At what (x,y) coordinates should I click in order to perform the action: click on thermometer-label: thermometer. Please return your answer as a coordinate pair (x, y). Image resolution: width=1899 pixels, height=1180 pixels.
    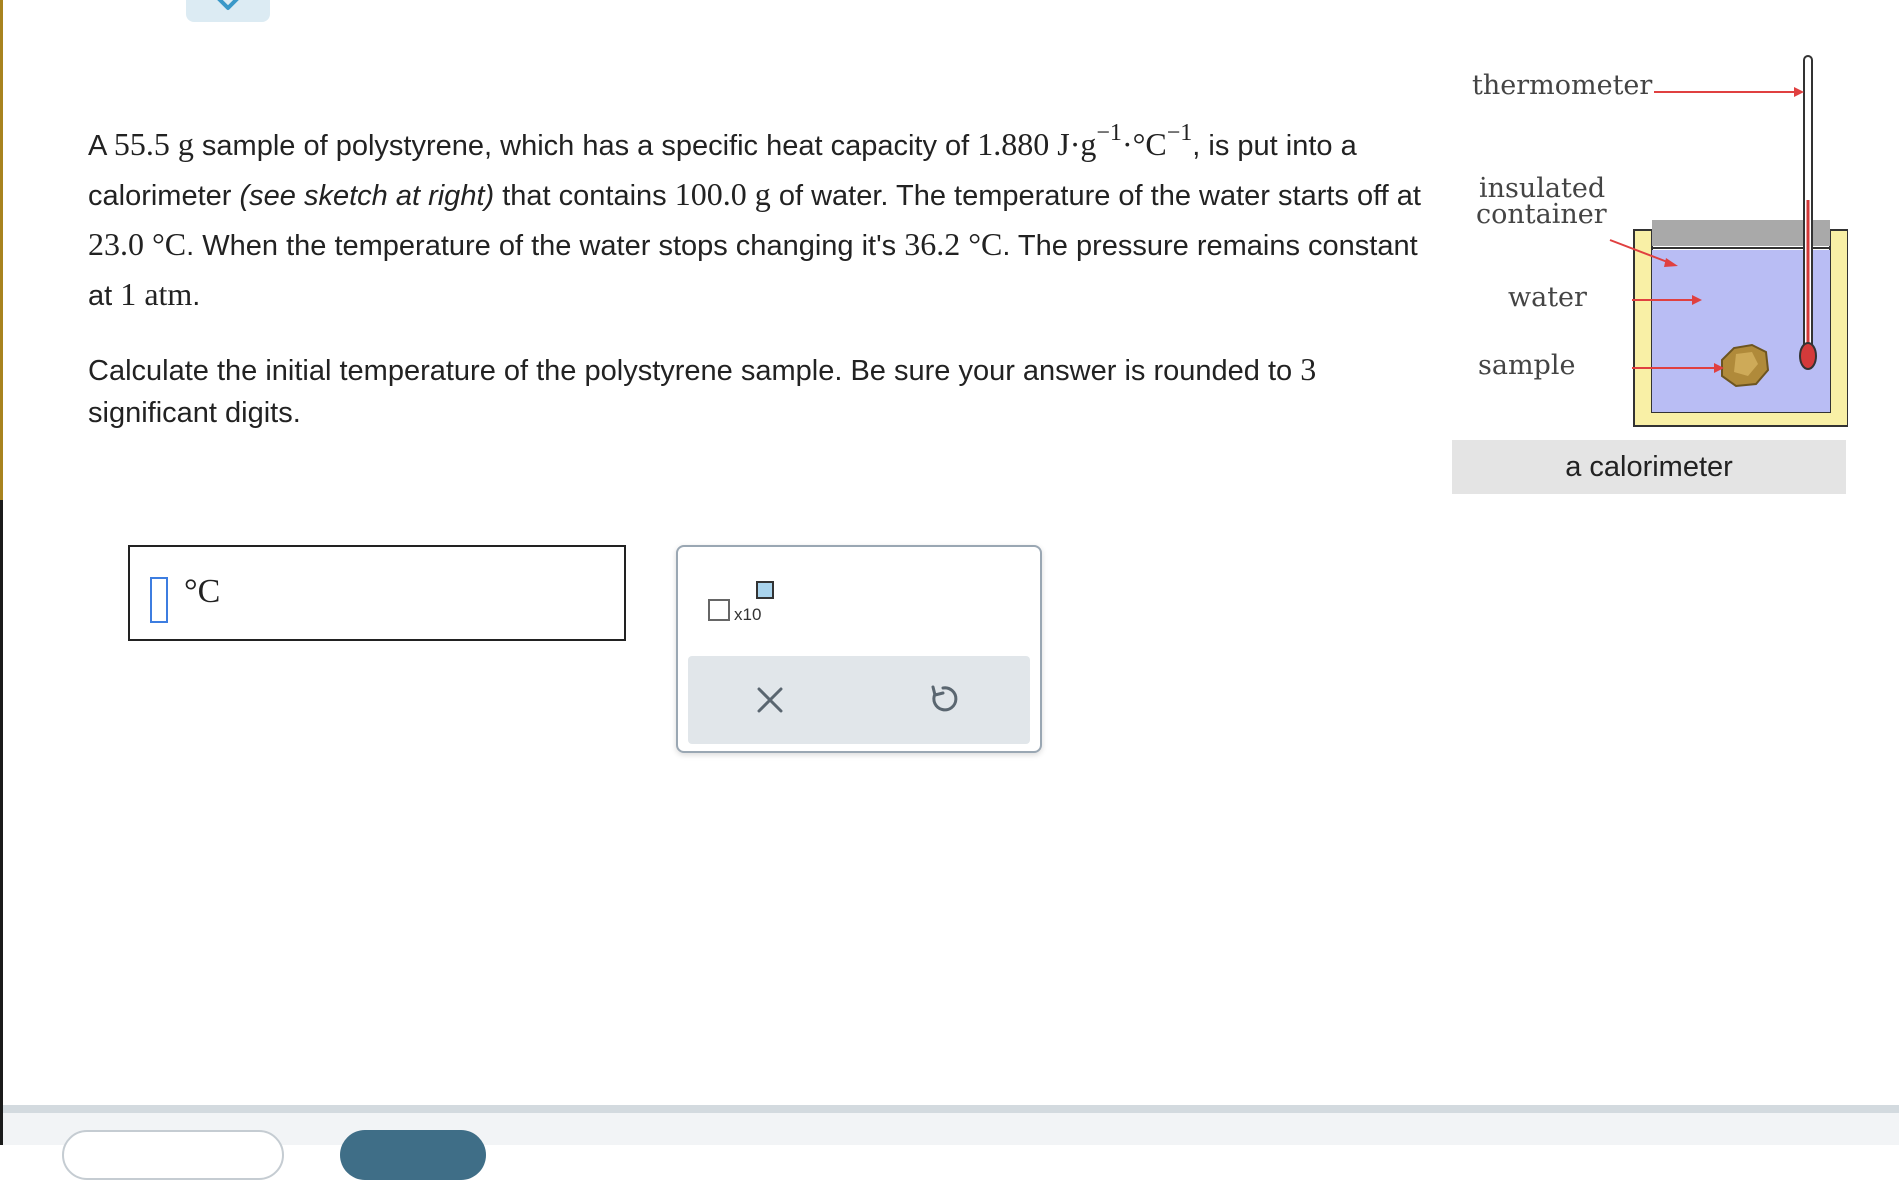
    Looking at the image, I should click on (1562, 85).